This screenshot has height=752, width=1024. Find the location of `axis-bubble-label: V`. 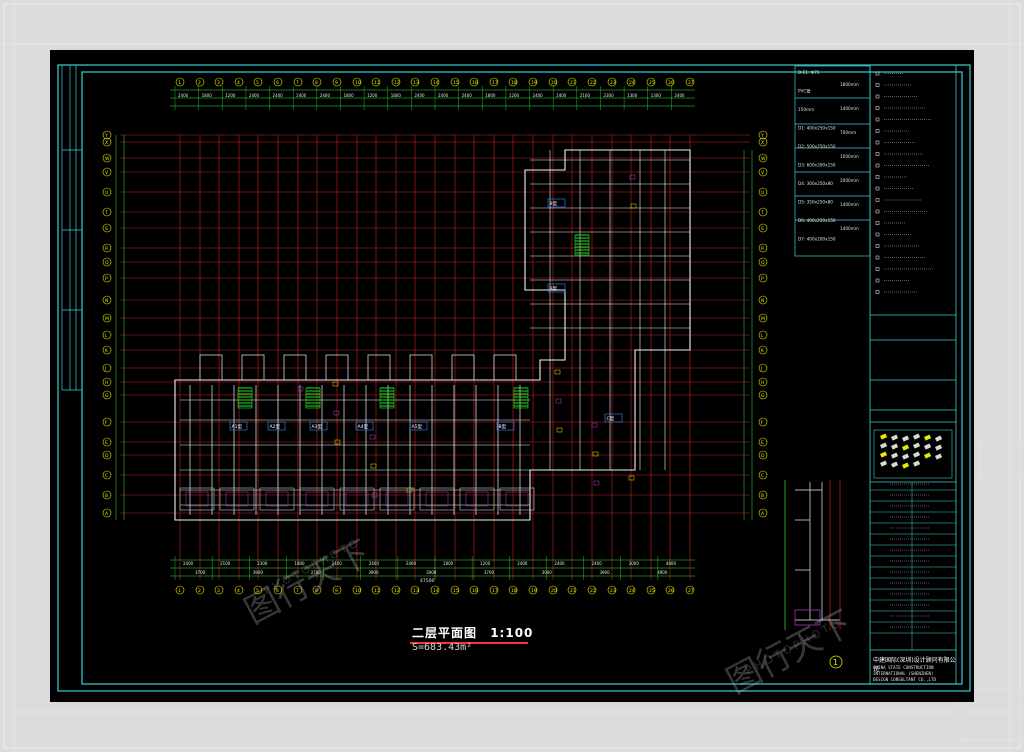

axis-bubble-label: V is located at coordinates (763, 173).